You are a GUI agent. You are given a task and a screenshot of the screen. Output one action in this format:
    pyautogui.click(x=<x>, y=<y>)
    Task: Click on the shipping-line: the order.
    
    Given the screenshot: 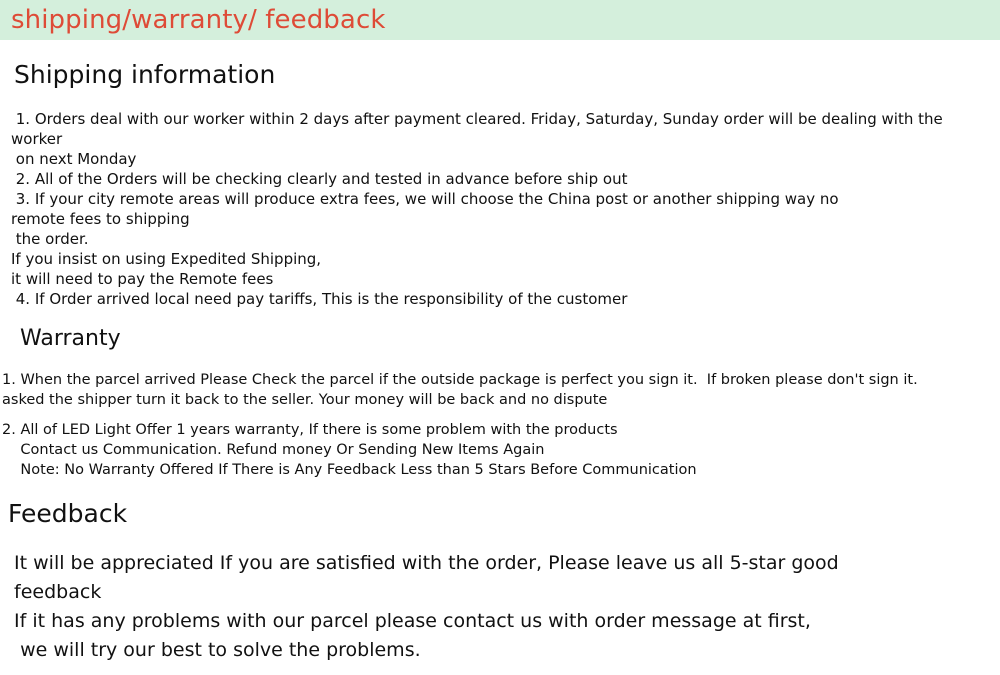 What is the action you would take?
    pyautogui.click(x=50, y=239)
    